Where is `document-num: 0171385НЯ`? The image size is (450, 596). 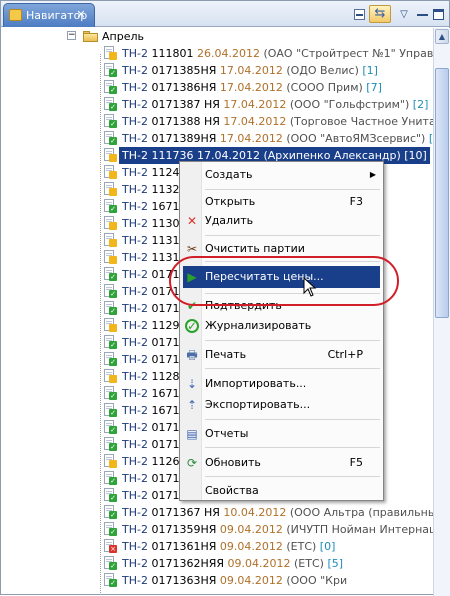
document-num: 0171385НЯ is located at coordinates (185, 70).